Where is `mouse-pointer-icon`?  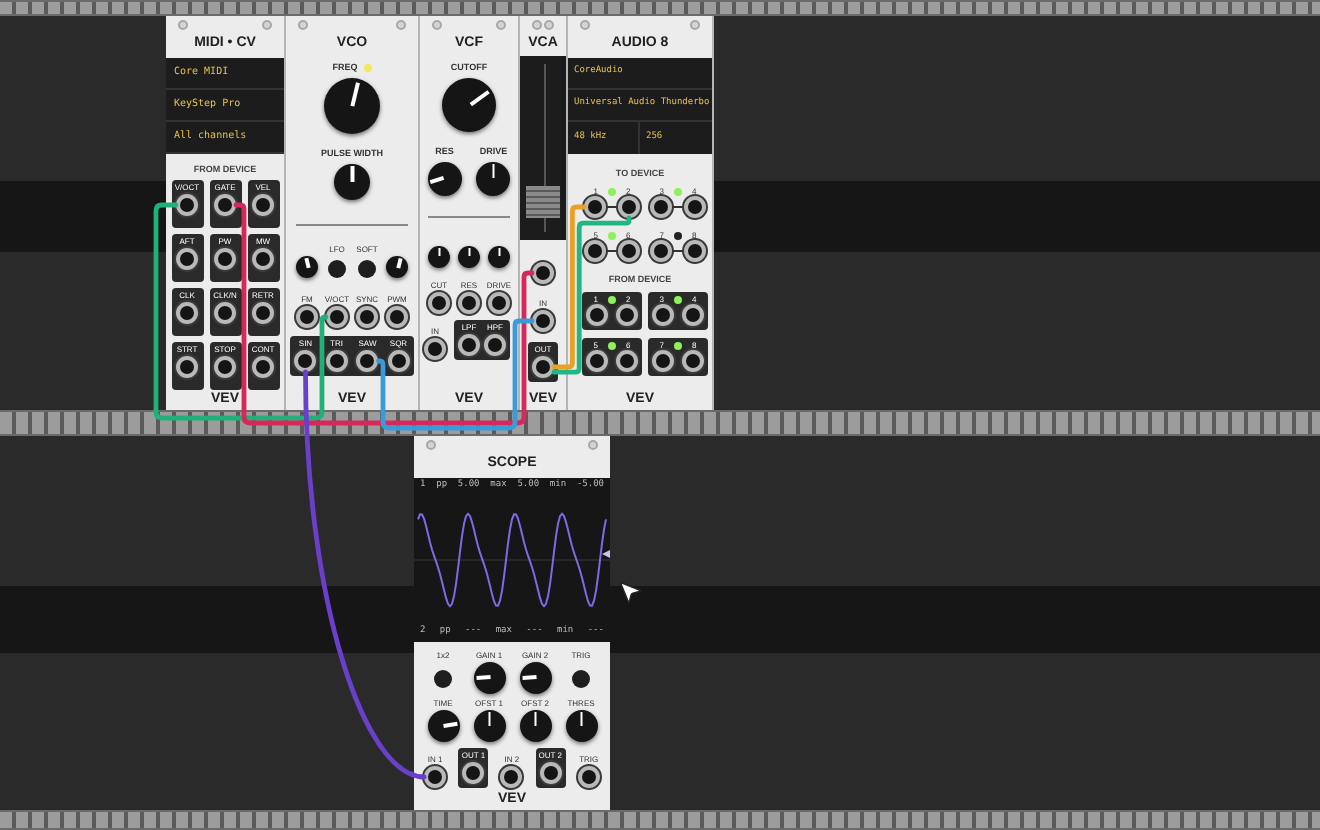
mouse-pointer-icon is located at coordinates (630, 592).